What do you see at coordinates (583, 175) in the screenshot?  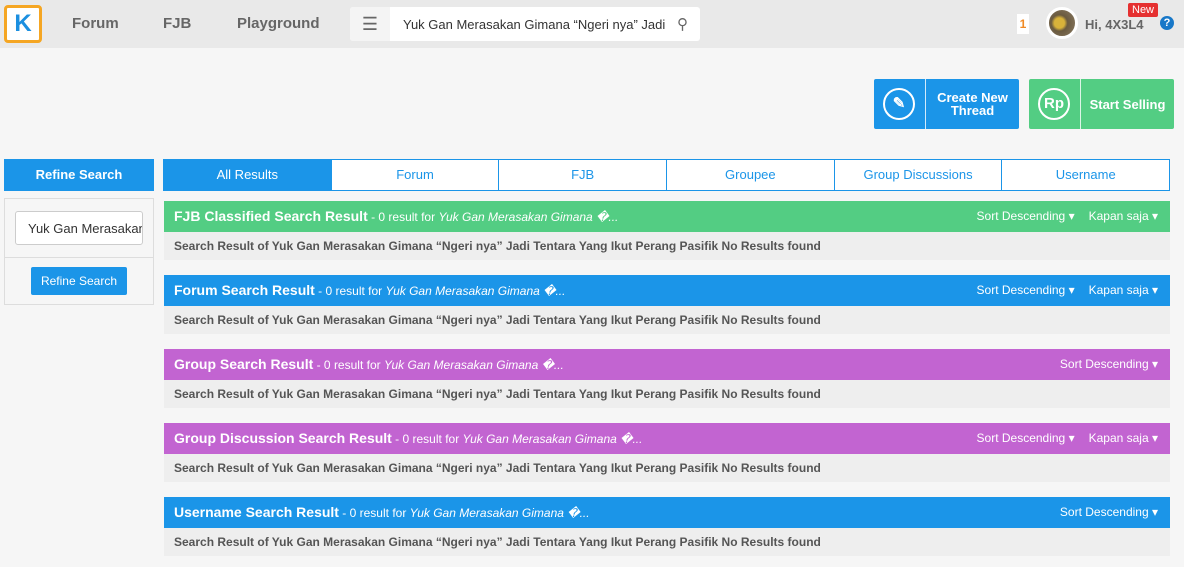 I see `tab-fjb: FJB` at bounding box center [583, 175].